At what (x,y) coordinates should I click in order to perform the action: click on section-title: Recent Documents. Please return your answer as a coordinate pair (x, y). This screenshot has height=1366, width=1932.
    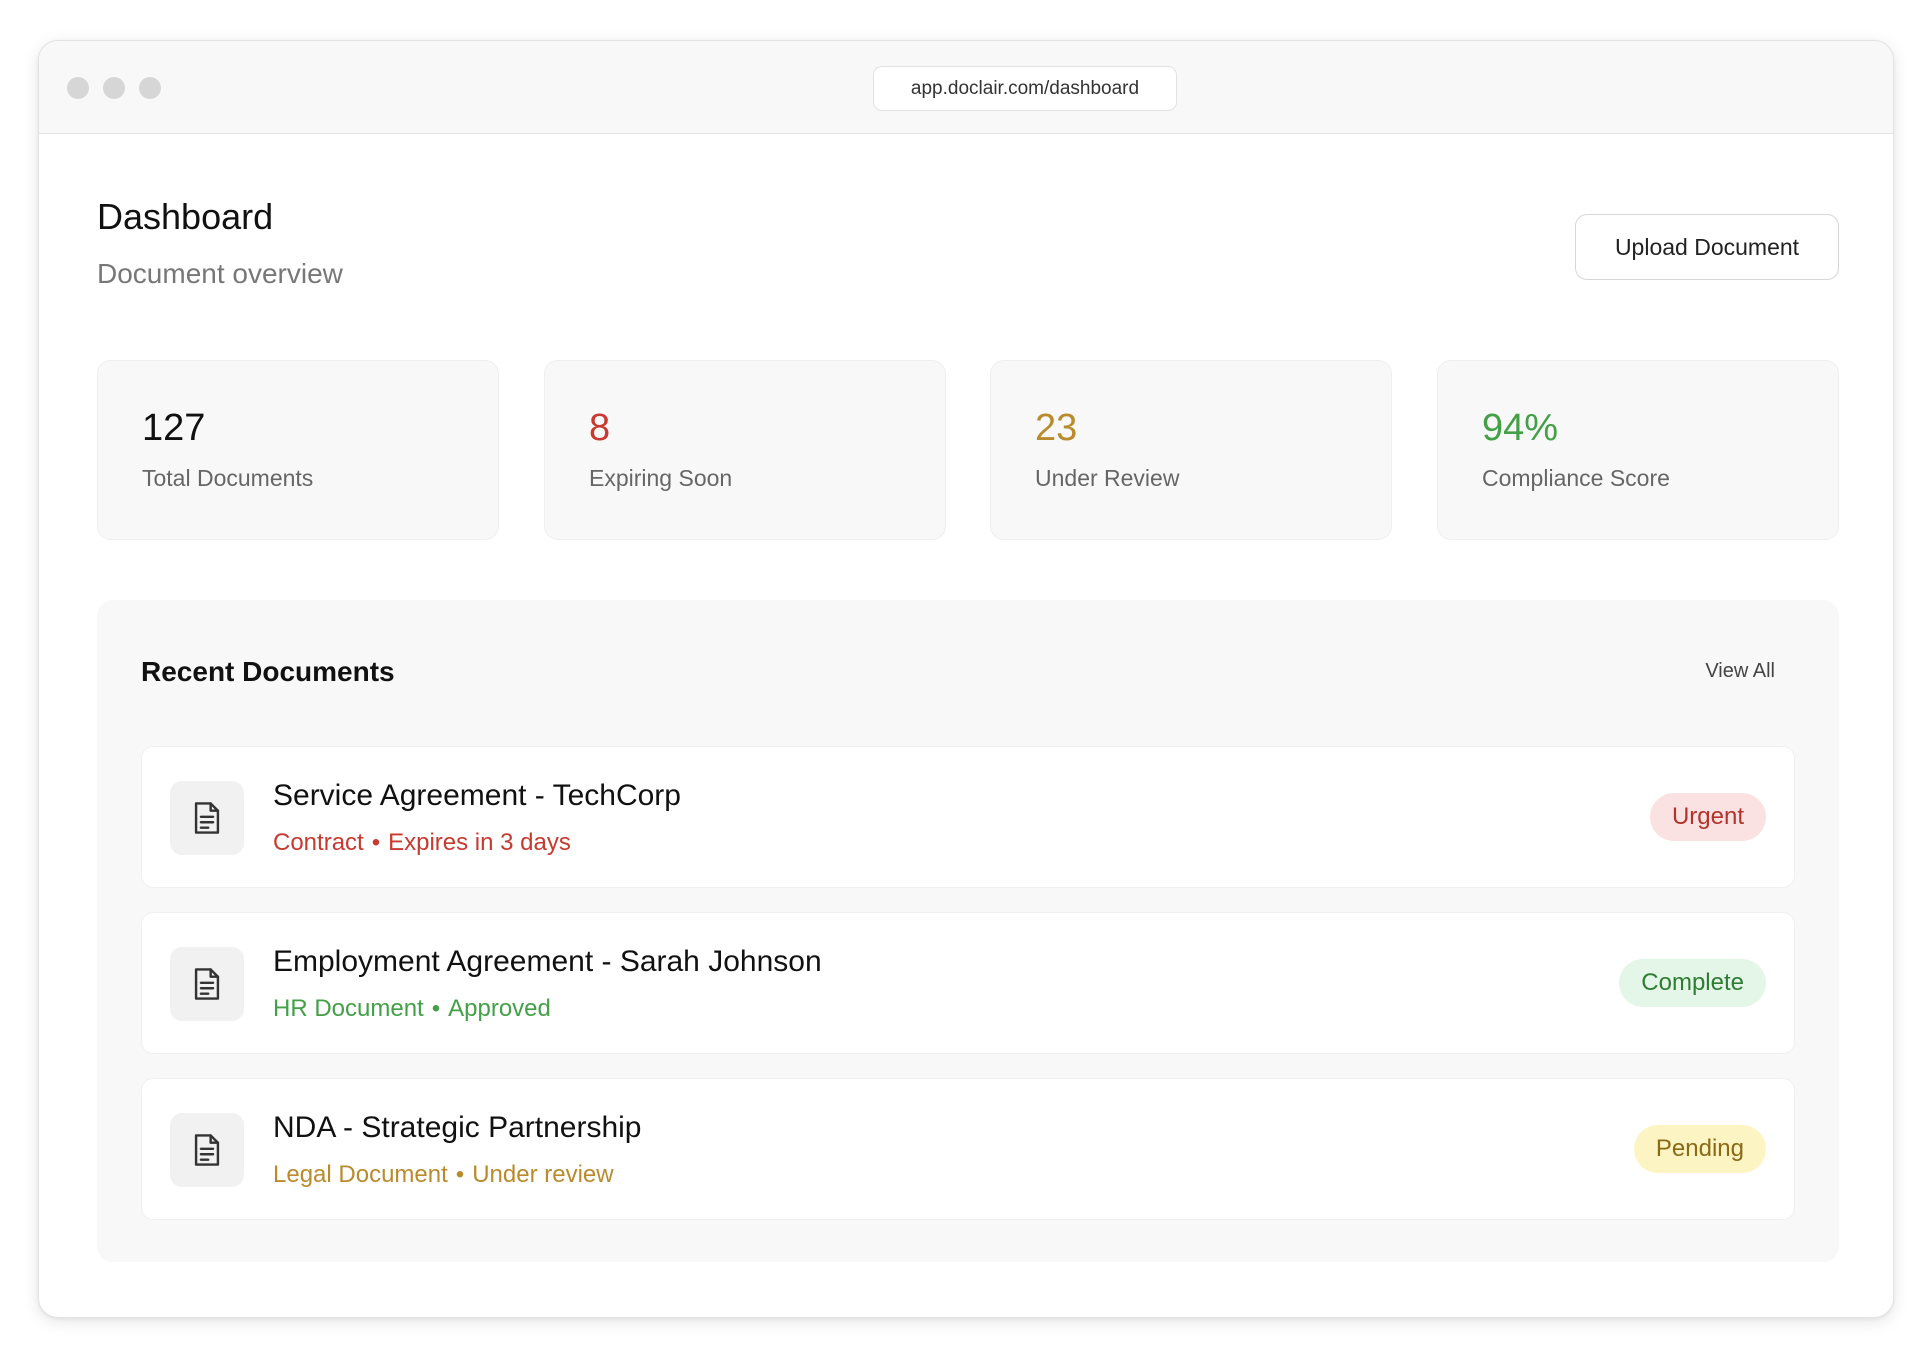
    Looking at the image, I should click on (268, 671).